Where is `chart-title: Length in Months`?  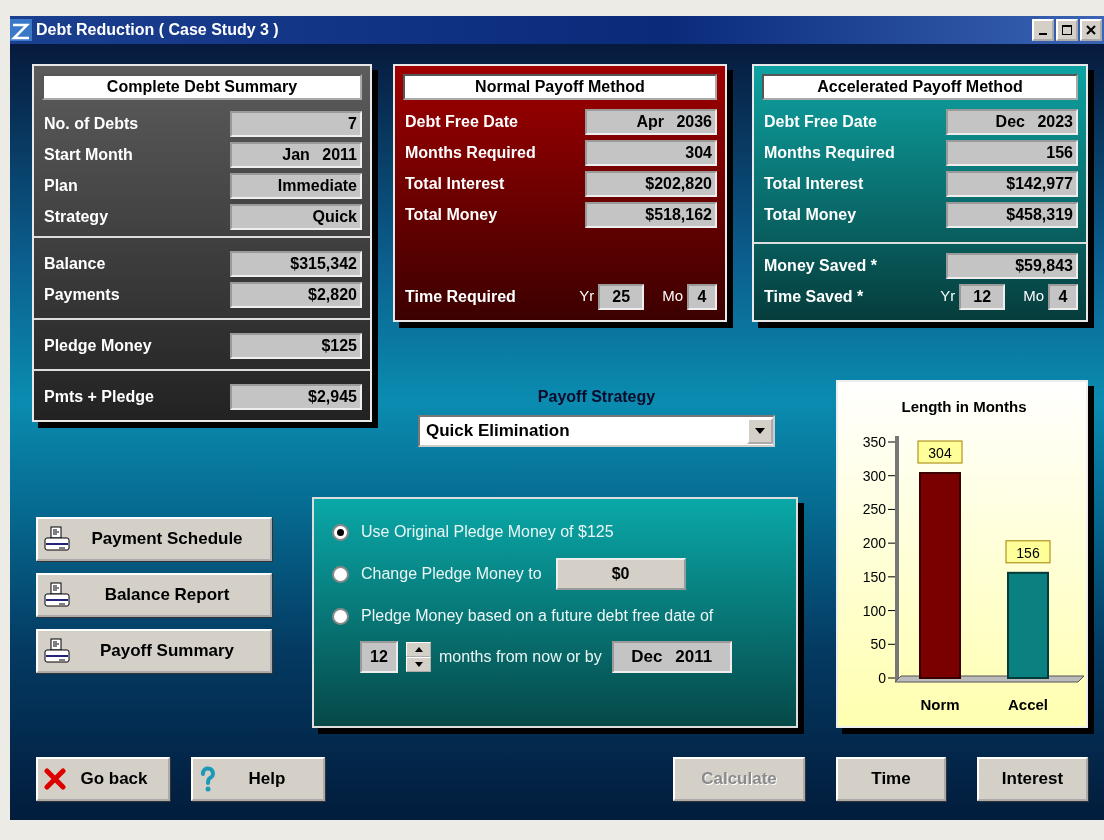
chart-title: Length in Months is located at coordinates (964, 406).